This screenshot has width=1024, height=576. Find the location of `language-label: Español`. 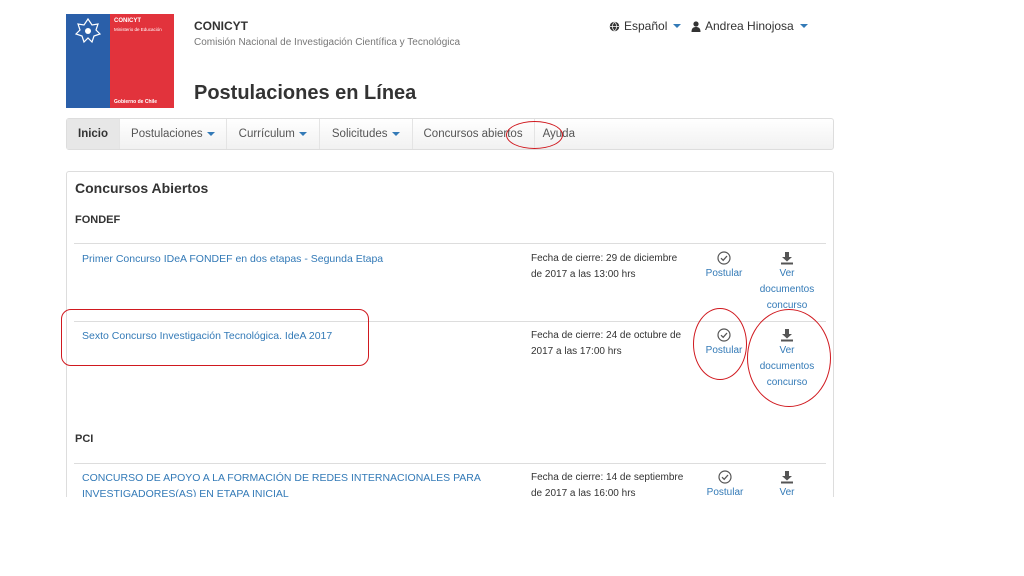

language-label: Español is located at coordinates (646, 26).